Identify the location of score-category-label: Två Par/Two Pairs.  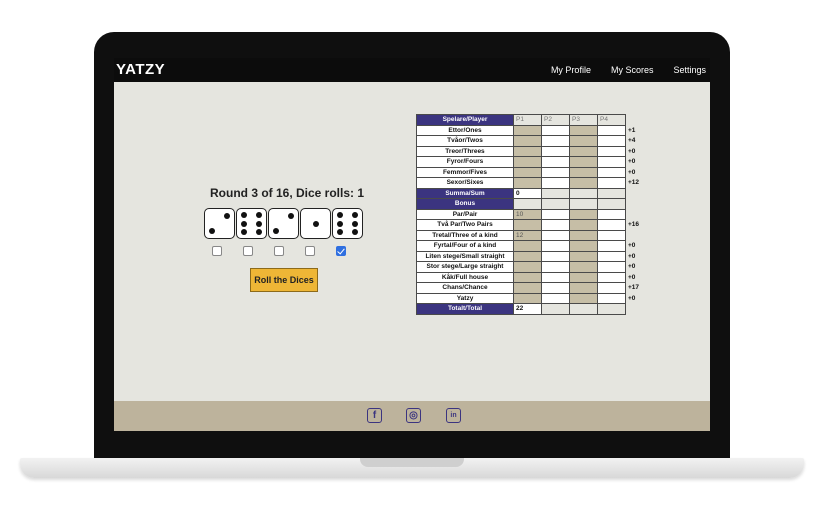
(465, 225).